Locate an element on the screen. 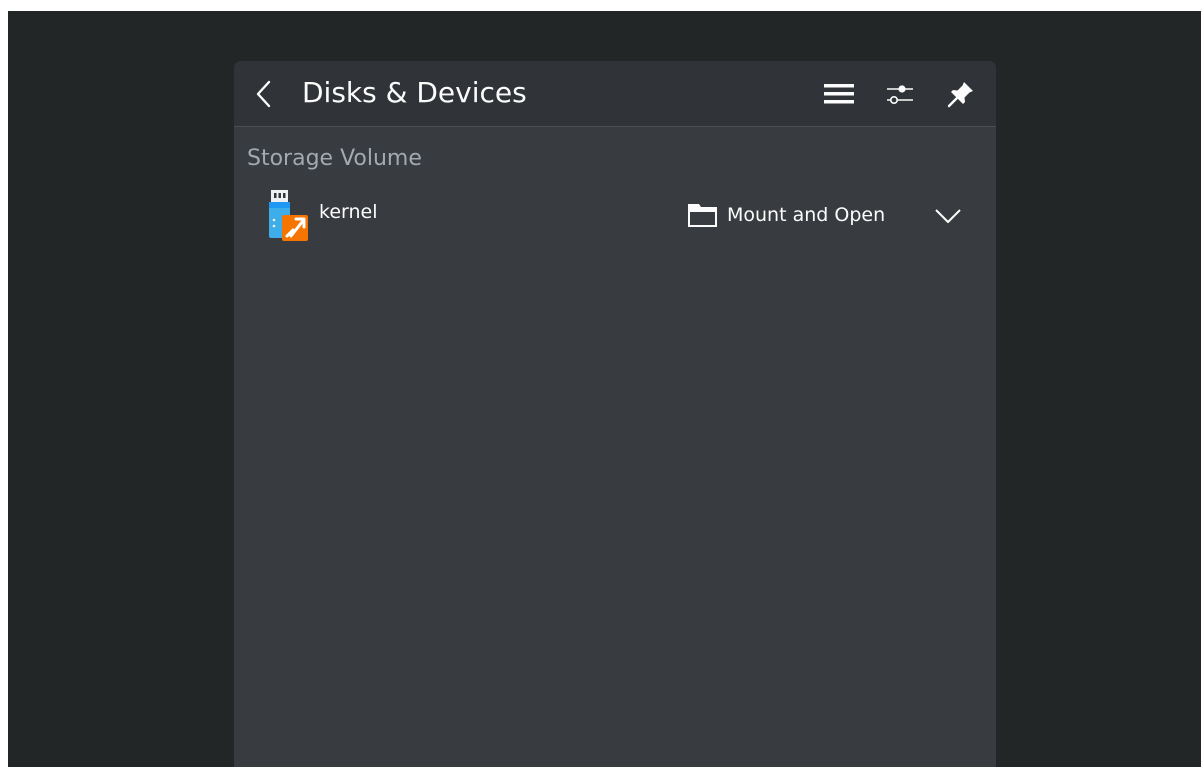 Image resolution: width=1201 pixels, height=767 pixels. sliders-icon is located at coordinates (900, 94).